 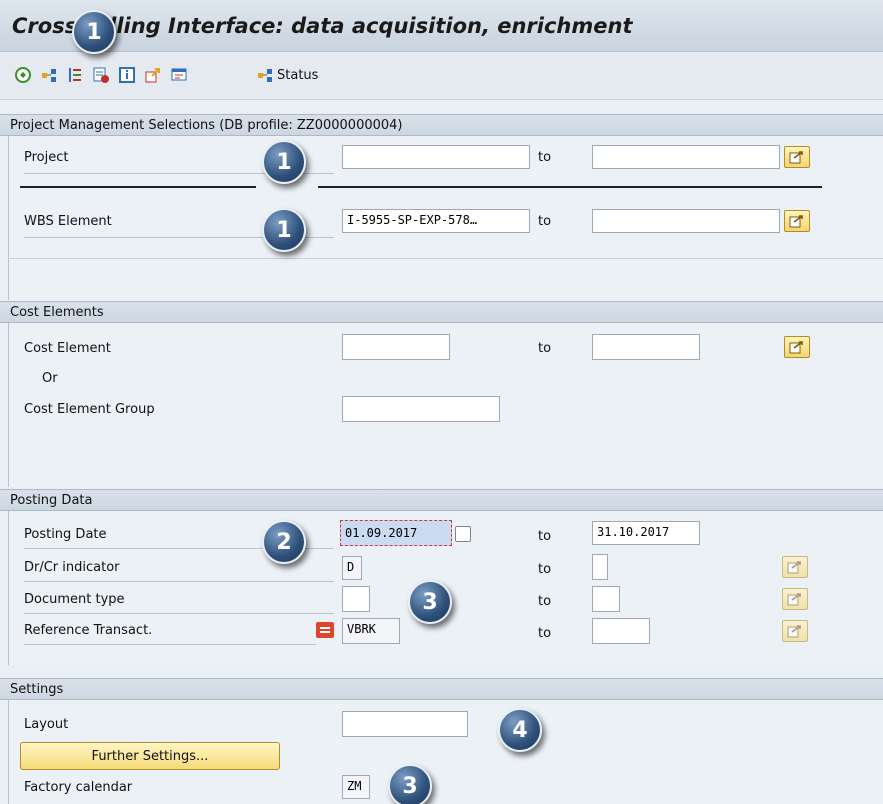 I want to click on variant-icon, so click(x=101, y=75).